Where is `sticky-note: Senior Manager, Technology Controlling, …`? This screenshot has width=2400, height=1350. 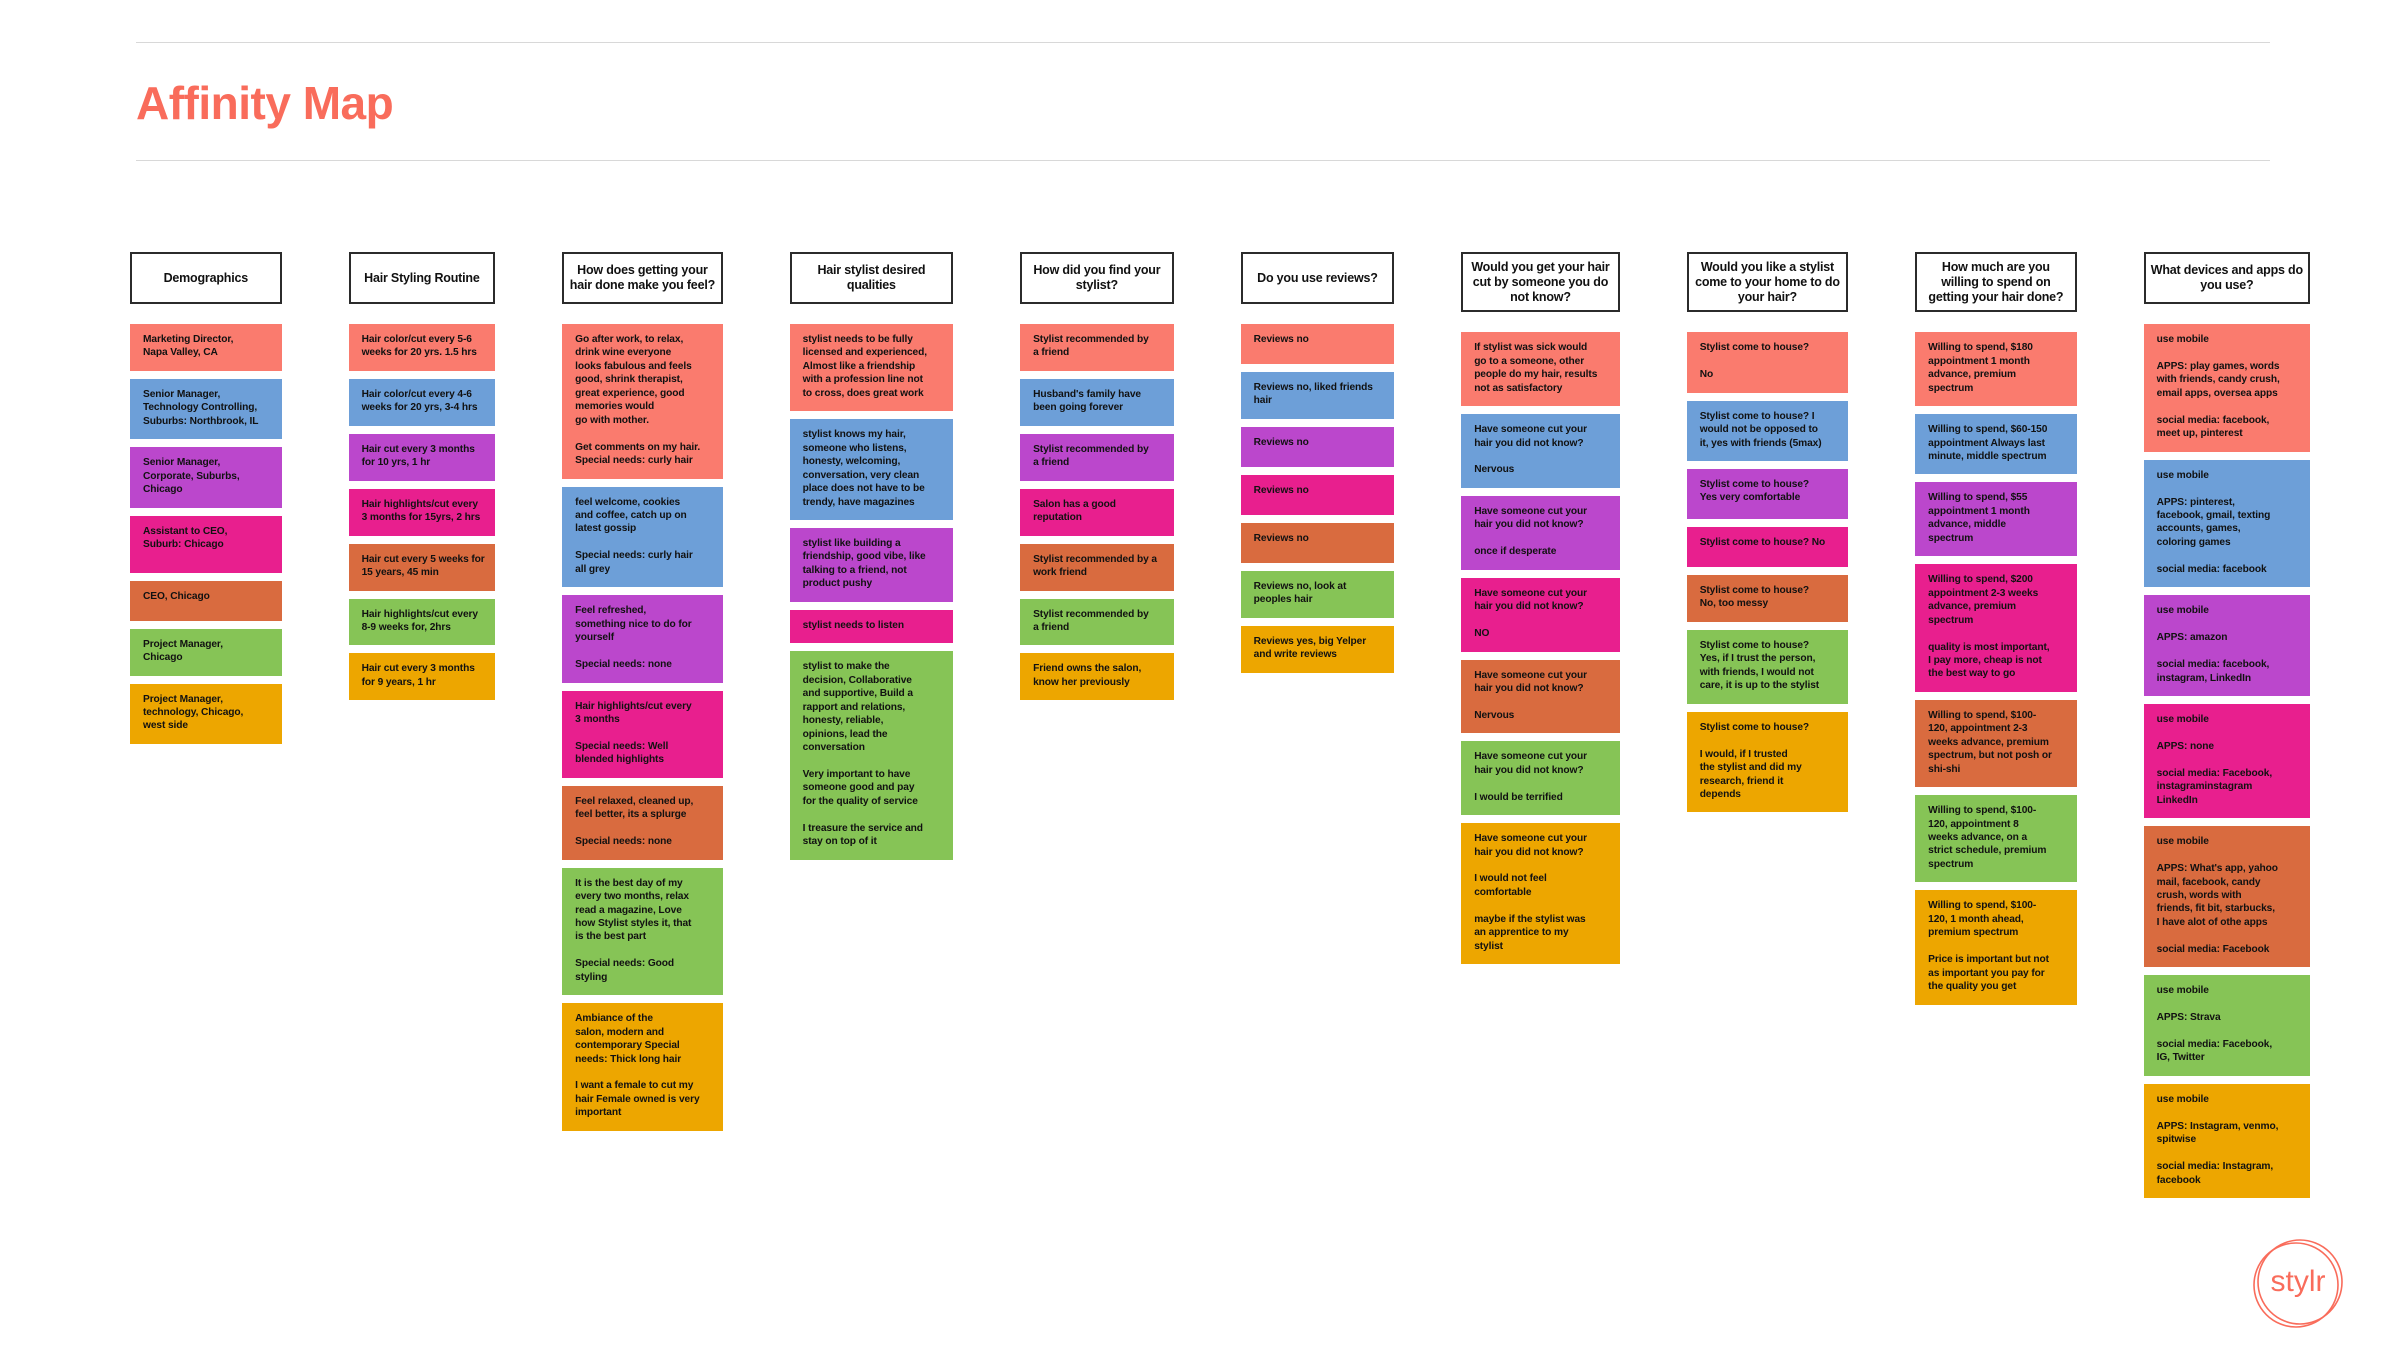 sticky-note: Senior Manager, Technology Controlling, … is located at coordinates (206, 409).